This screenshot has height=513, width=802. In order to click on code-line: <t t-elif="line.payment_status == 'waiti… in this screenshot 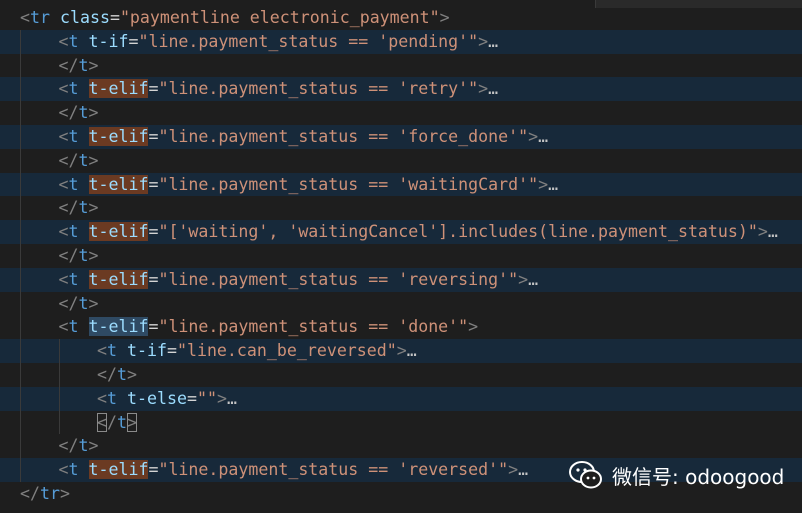, I will do `click(401, 184)`.